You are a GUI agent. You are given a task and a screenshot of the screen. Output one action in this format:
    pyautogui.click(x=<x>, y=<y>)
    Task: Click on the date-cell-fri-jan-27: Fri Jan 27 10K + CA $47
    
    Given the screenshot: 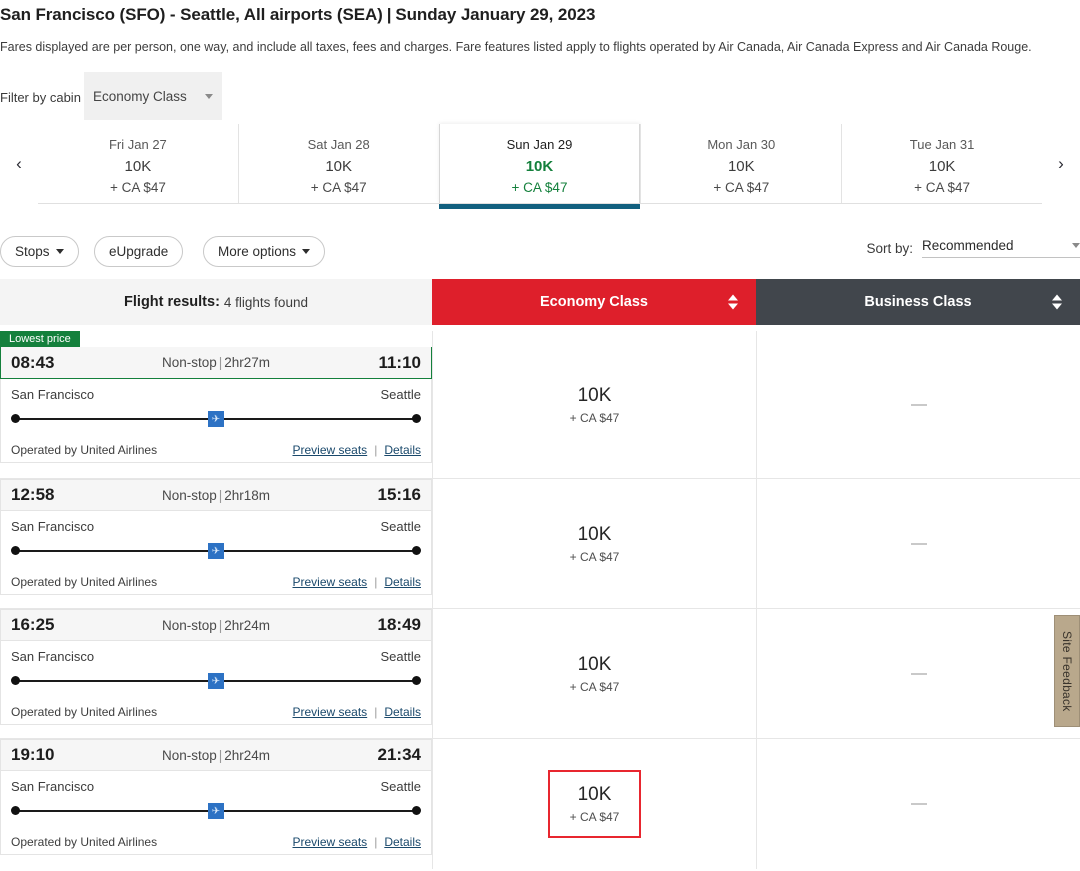 What is the action you would take?
    pyautogui.click(x=138, y=164)
    